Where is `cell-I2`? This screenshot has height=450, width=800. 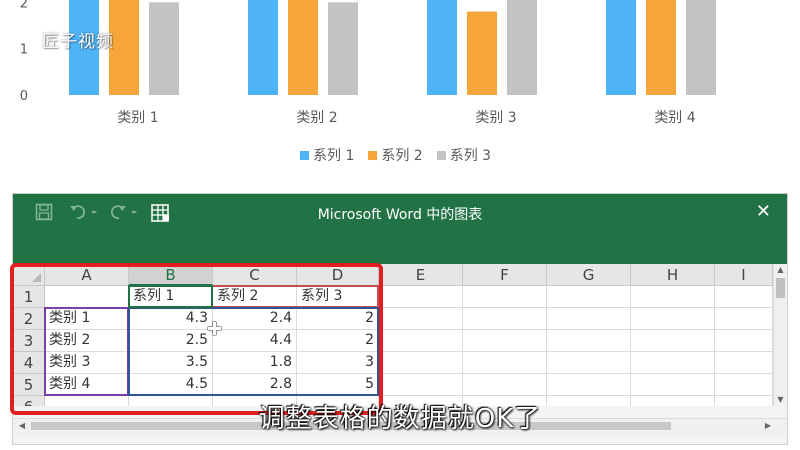 cell-I2 is located at coordinates (744, 319).